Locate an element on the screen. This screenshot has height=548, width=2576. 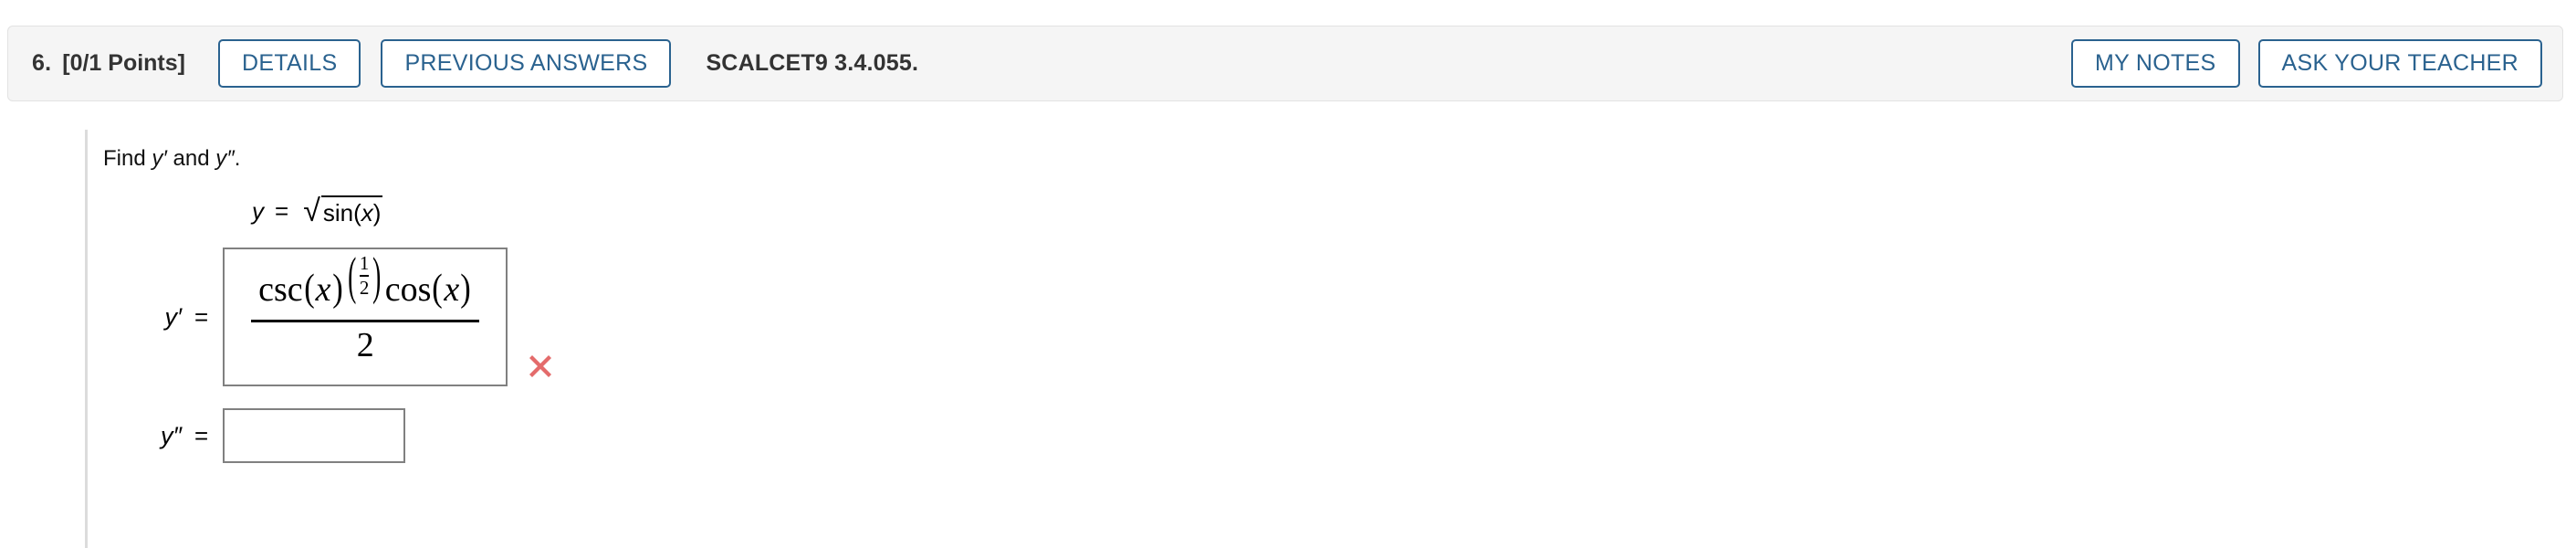
question-number: 6. is located at coordinates (42, 63).